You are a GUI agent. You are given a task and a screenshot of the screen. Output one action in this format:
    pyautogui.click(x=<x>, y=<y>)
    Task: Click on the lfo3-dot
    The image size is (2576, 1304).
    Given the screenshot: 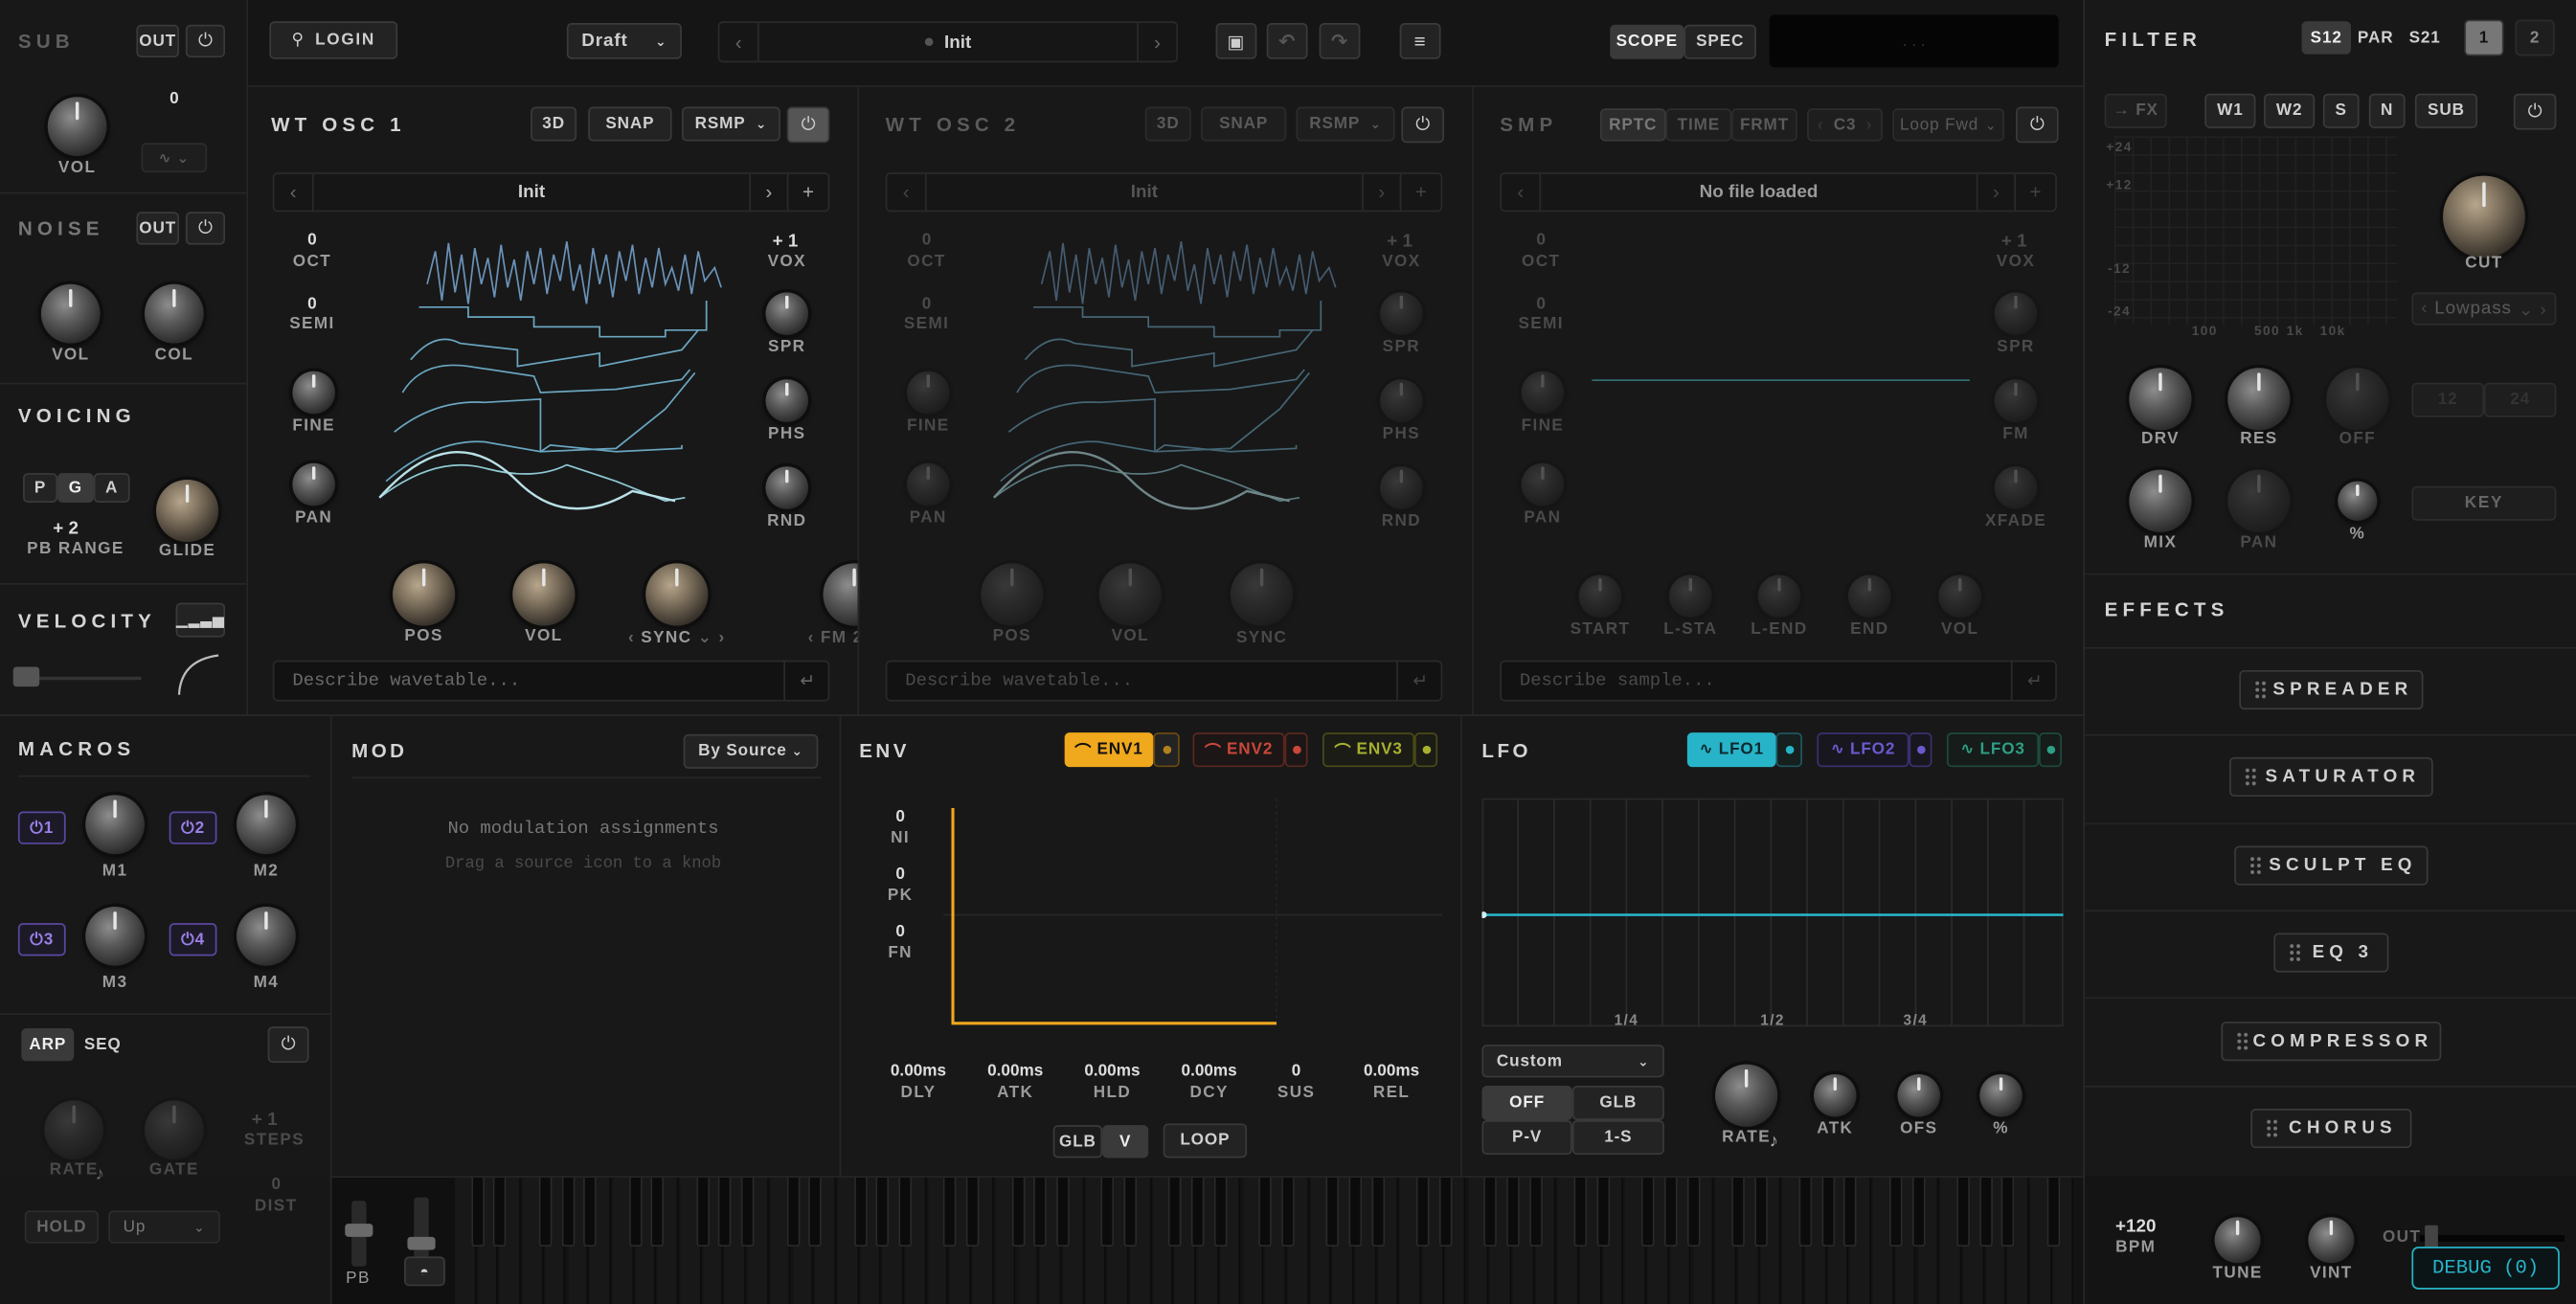 What is the action you would take?
    pyautogui.click(x=2051, y=750)
    